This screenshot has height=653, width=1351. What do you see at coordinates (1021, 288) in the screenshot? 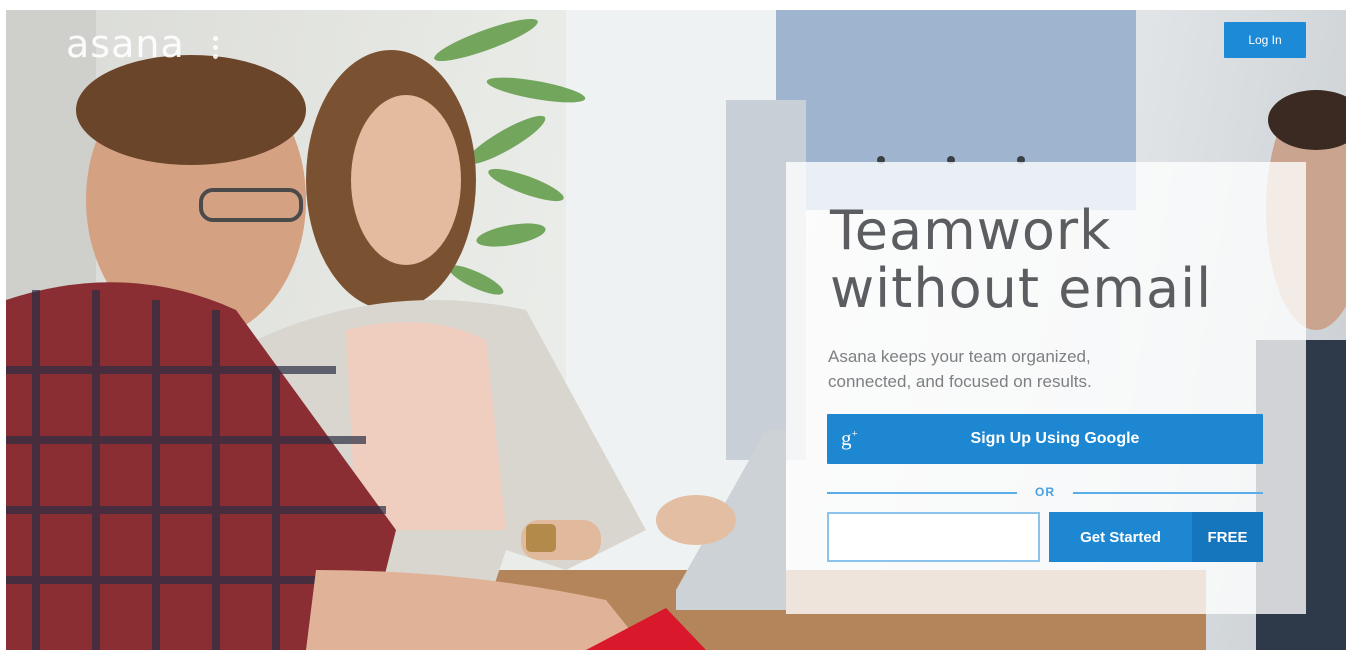
I see `headline-line-2: without email` at bounding box center [1021, 288].